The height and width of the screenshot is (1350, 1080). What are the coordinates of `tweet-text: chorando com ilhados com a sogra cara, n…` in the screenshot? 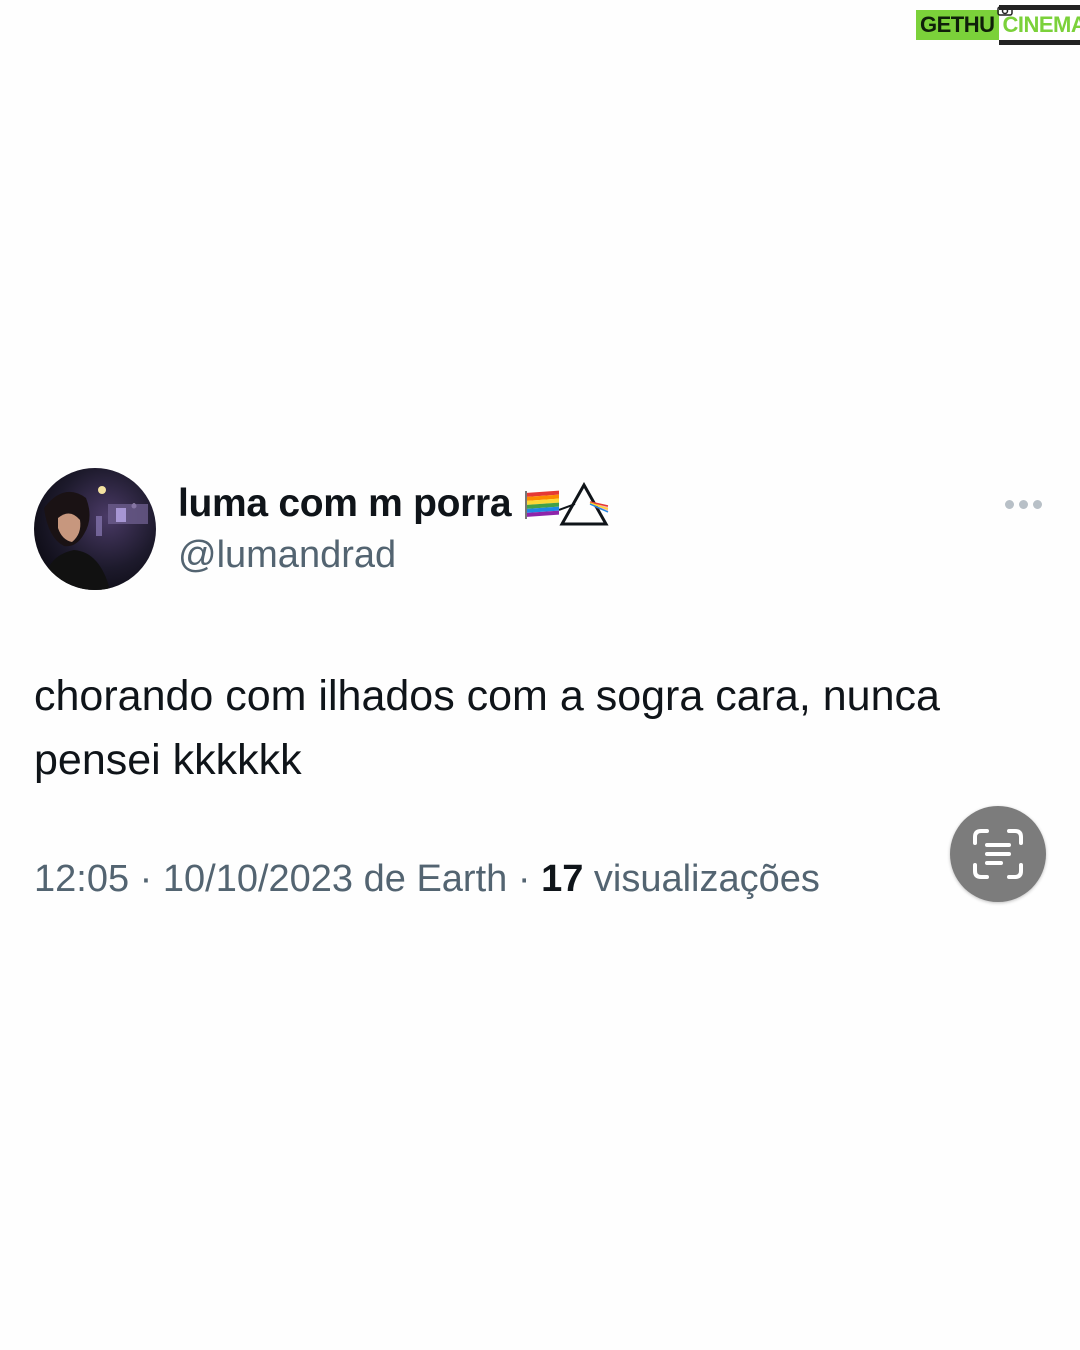 It's located at (487, 728).